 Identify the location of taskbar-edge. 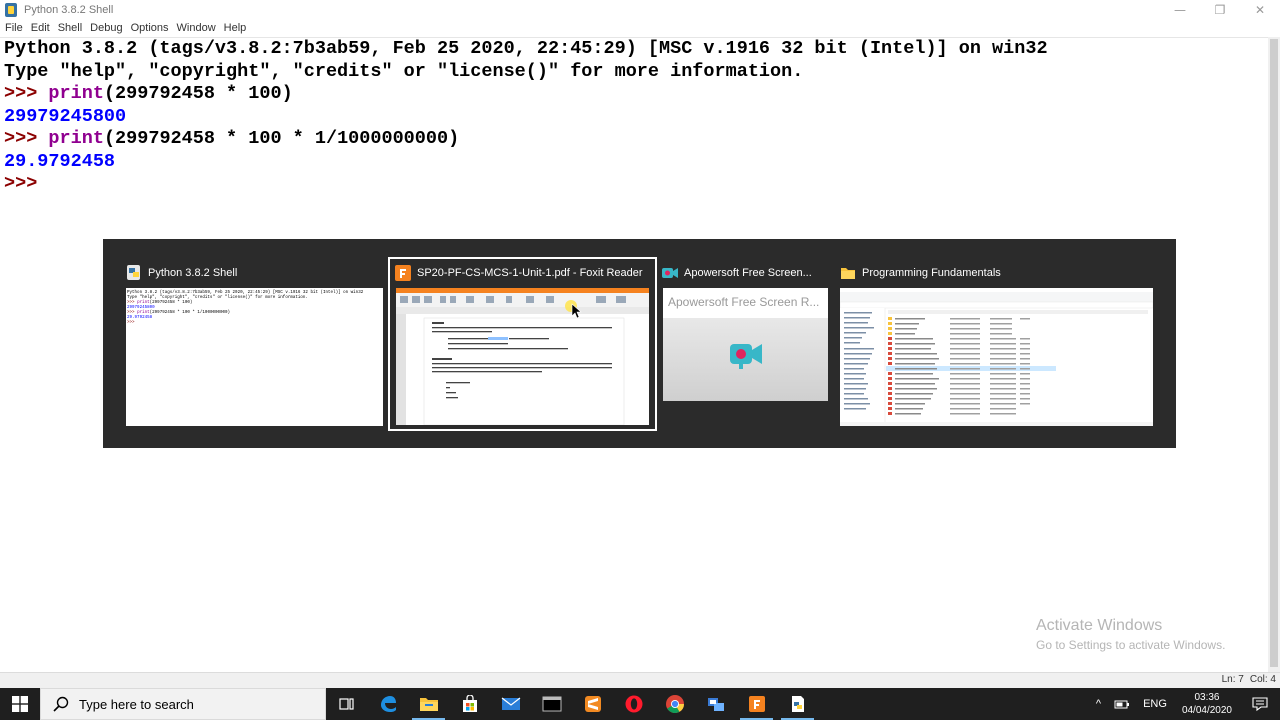
(387, 704).